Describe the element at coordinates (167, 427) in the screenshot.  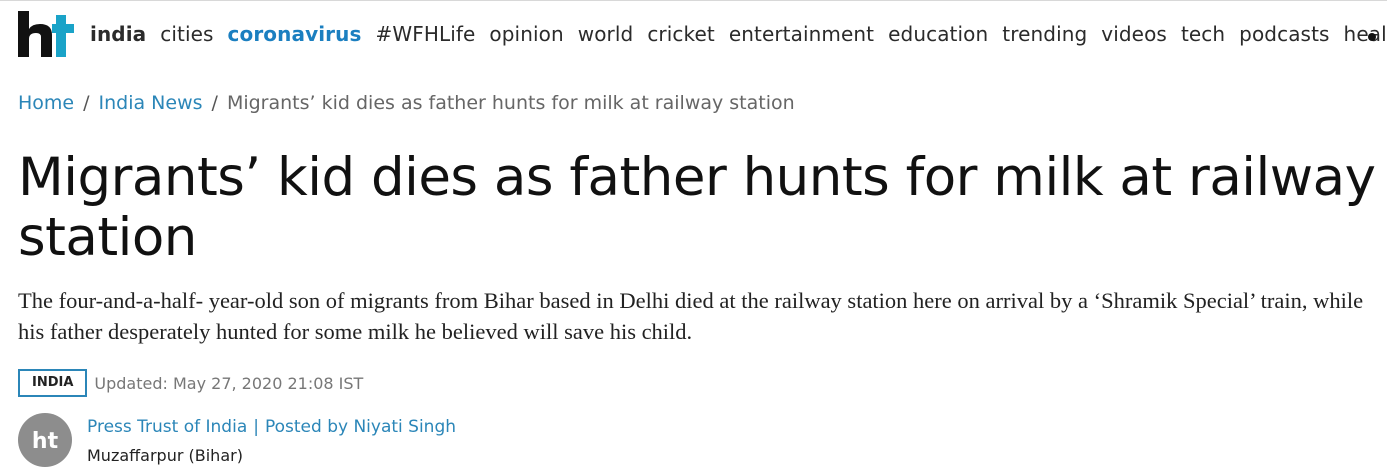
I see `agency-link: Press Trust of India` at that location.